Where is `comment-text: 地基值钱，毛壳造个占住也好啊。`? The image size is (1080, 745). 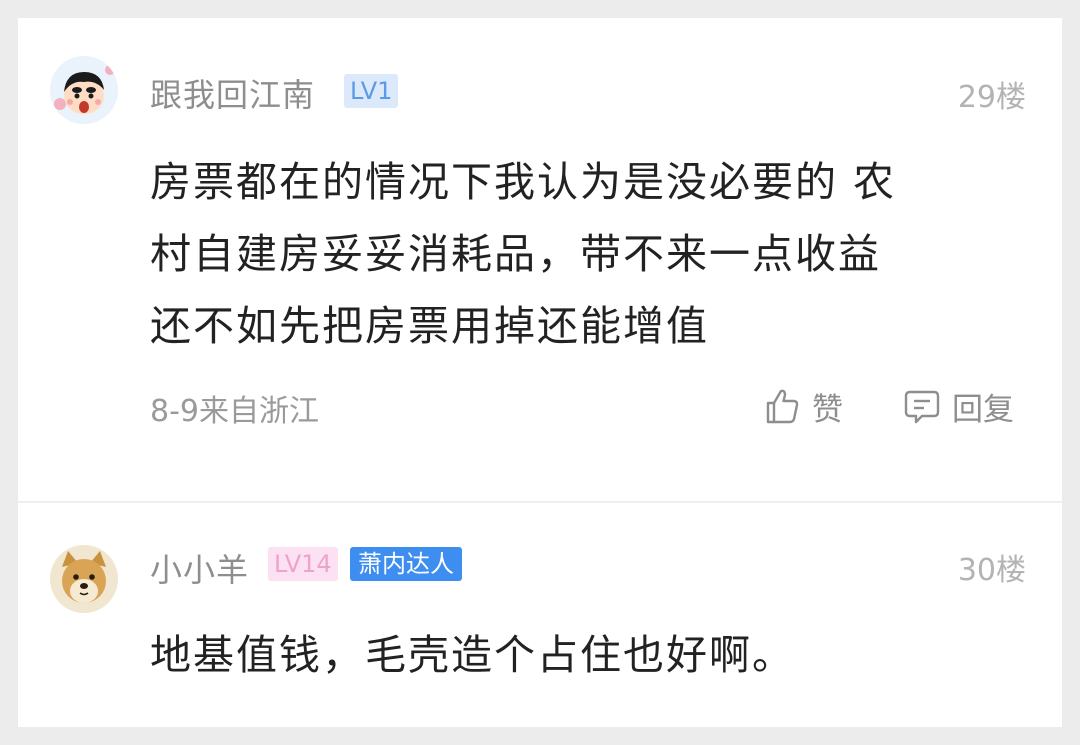
comment-text: 地基值钱，毛壳造个占住也好啊。 is located at coordinates (580, 655).